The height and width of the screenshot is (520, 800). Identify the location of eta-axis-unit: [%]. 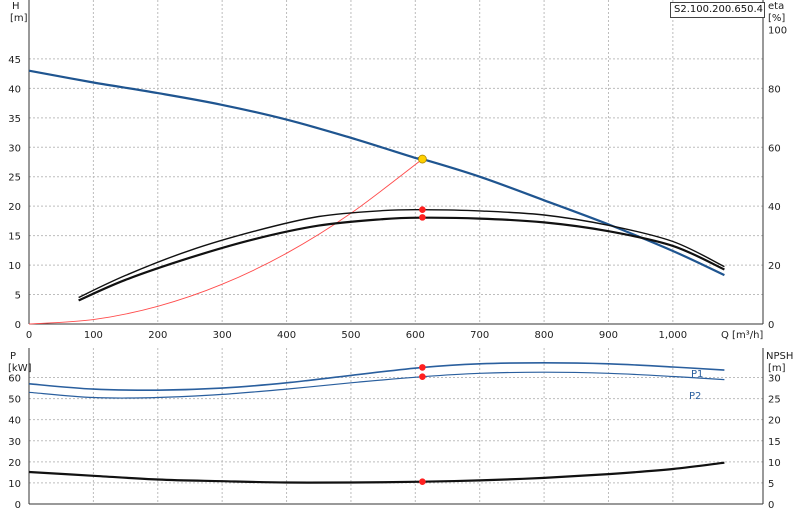
(776, 18).